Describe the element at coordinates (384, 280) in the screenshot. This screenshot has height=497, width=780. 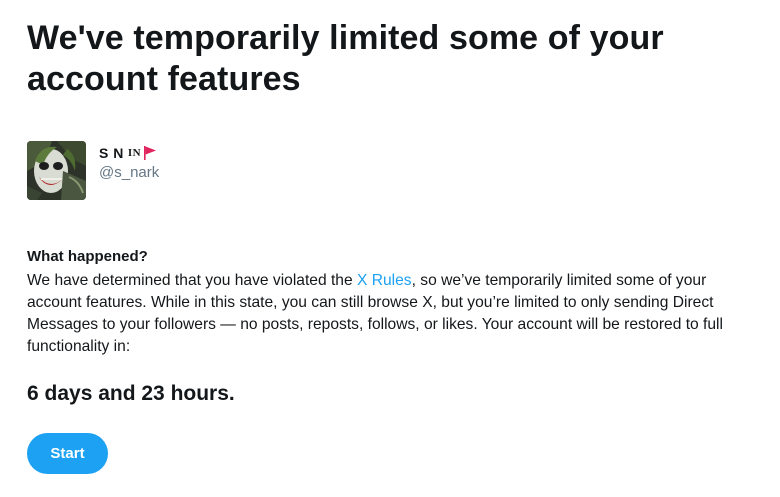
I see `x-rules-link: X Rules` at that location.